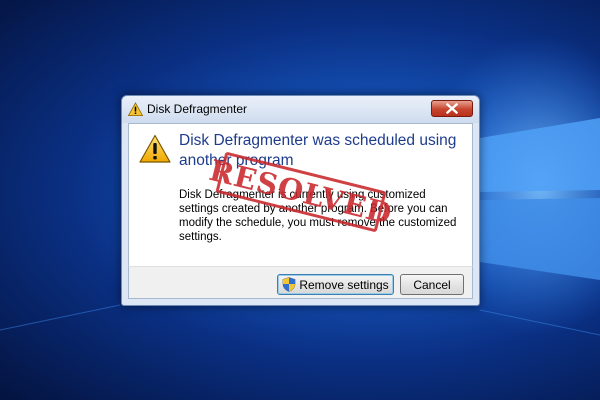 This screenshot has width=600, height=400. Describe the element at coordinates (344, 284) in the screenshot. I see `remove-settings-label: Remove settings` at that location.